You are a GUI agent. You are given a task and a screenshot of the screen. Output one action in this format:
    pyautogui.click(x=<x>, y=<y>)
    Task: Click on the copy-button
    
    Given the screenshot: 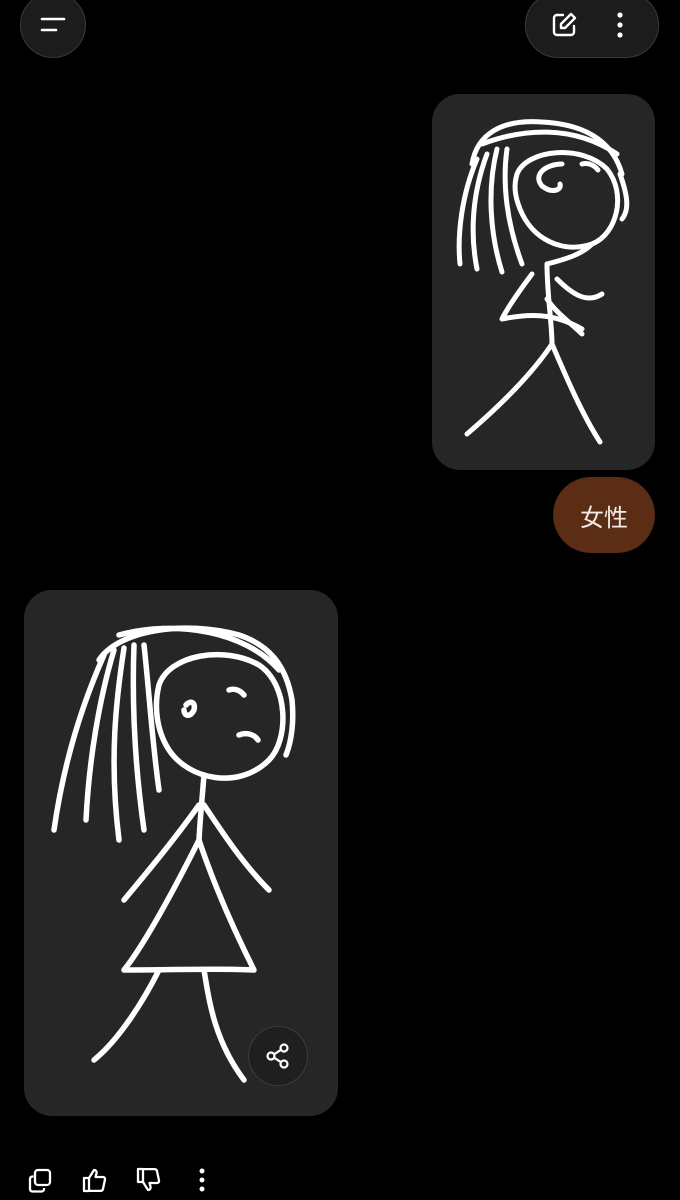 What is the action you would take?
    pyautogui.click(x=40, y=1180)
    